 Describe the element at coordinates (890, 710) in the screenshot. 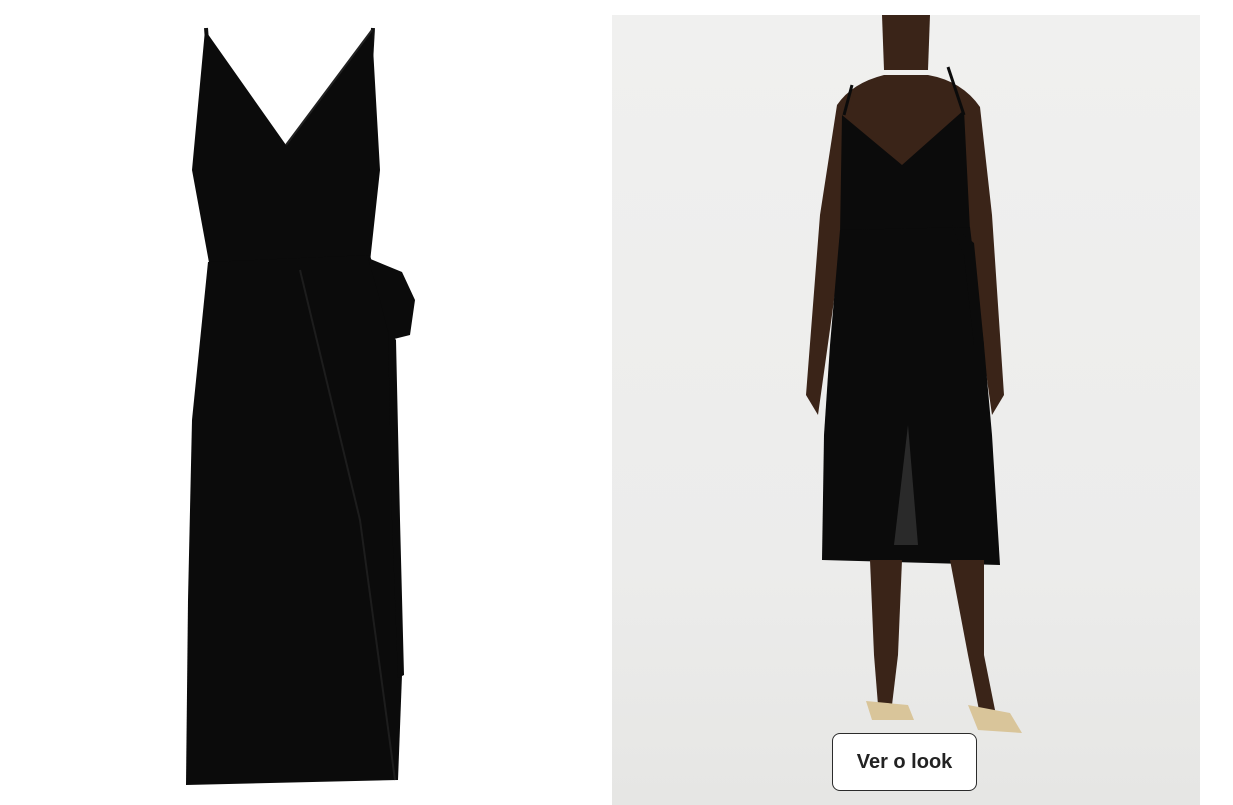

I see `model-sandal-left` at that location.